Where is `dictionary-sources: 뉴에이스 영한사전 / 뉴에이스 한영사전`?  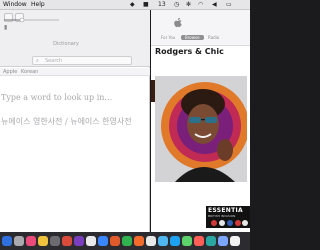
dictionary-sources: 뉴에이스 영한사전 / 뉴에이스 한영사전 is located at coordinates (66, 121).